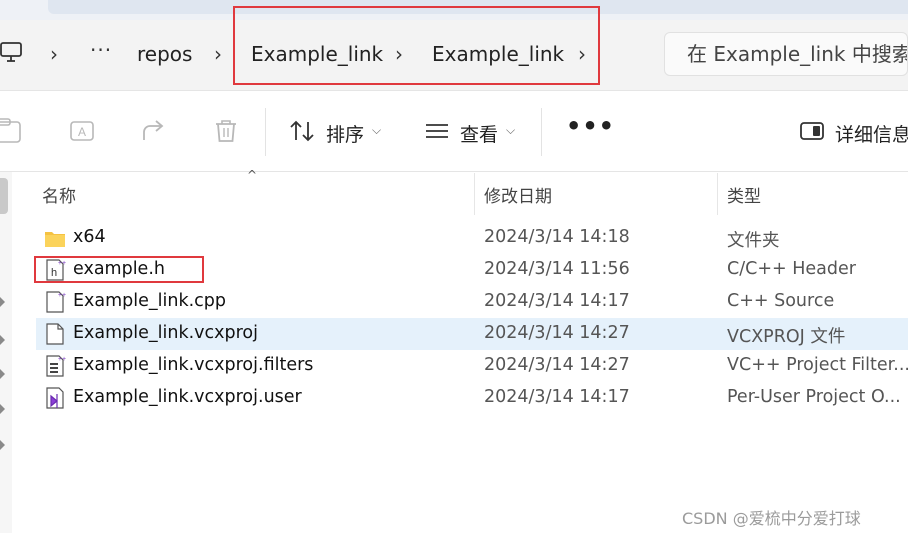 Image resolution: width=908 pixels, height=533 pixels. I want to click on file-row-x64: x64 2024/3/14 14:18 文件夹, so click(472, 238).